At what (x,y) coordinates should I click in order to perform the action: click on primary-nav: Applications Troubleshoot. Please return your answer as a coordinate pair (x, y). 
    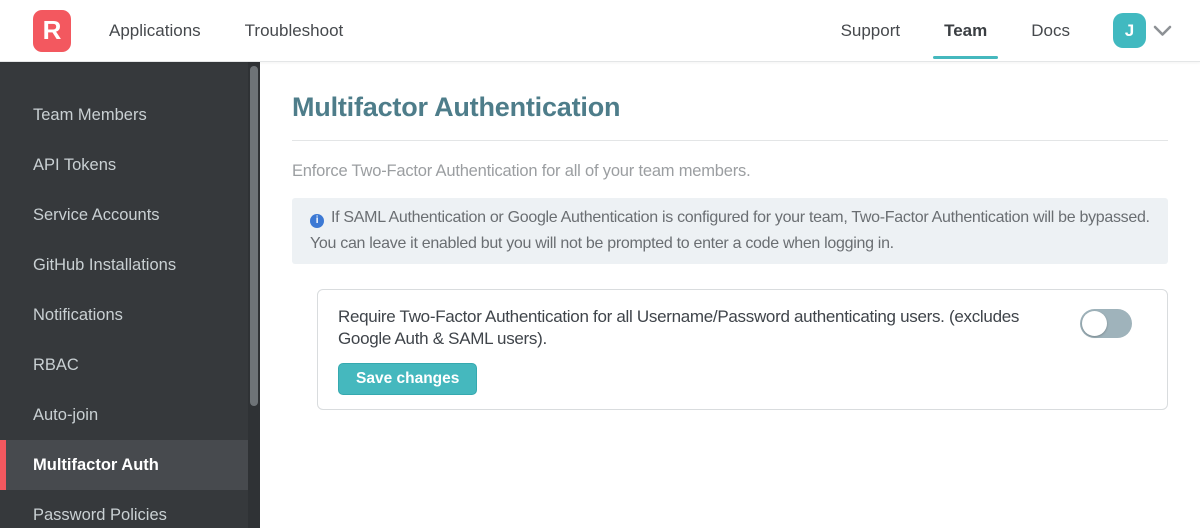
    Looking at the image, I should click on (226, 30).